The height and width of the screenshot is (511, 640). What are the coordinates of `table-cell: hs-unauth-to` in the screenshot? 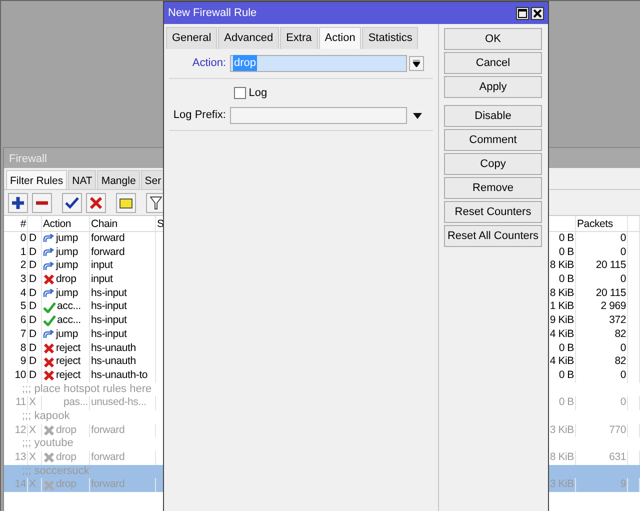 It's located at (119, 374).